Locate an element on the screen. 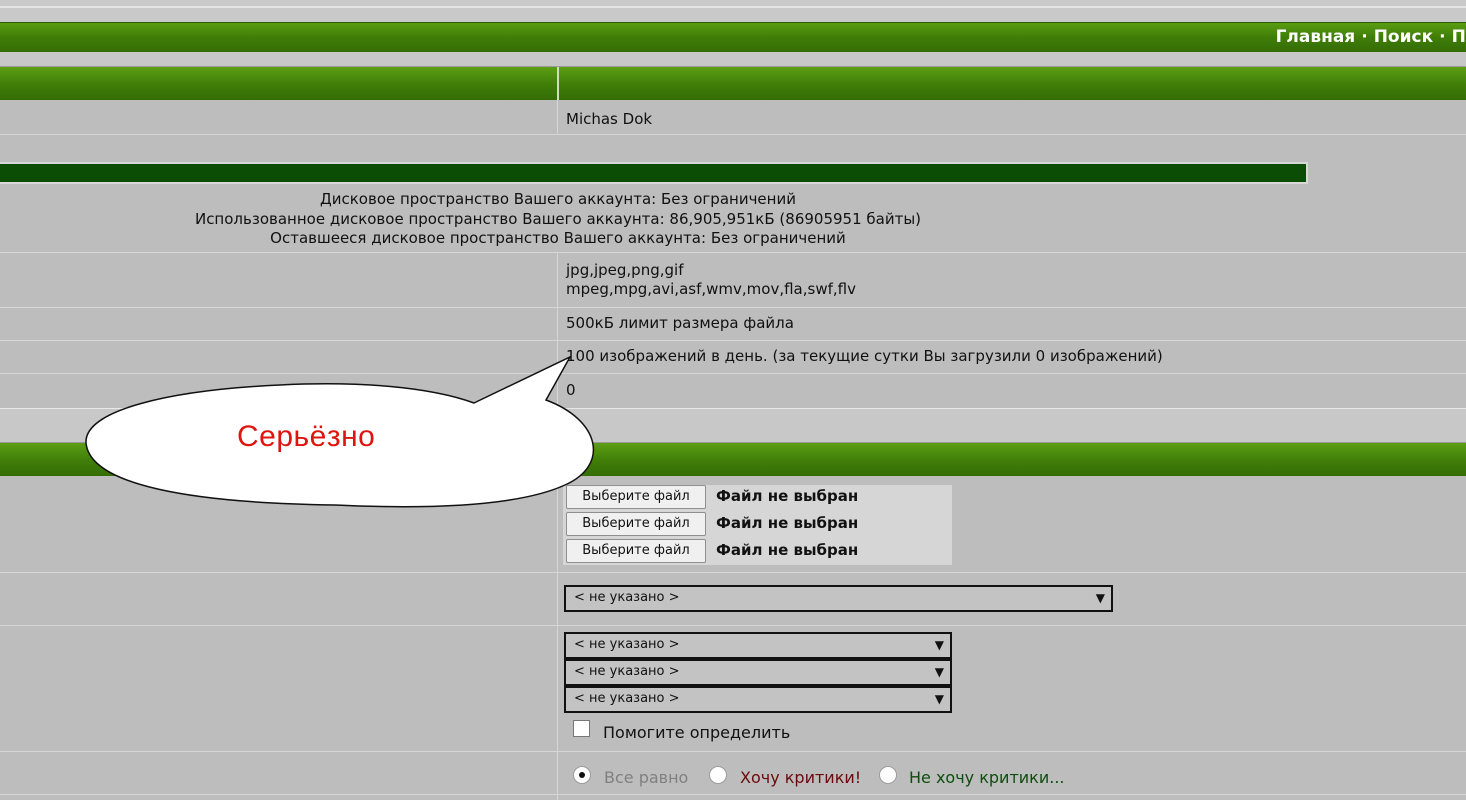  file-size-limit: 500кБ лимит размера файла is located at coordinates (680, 323).